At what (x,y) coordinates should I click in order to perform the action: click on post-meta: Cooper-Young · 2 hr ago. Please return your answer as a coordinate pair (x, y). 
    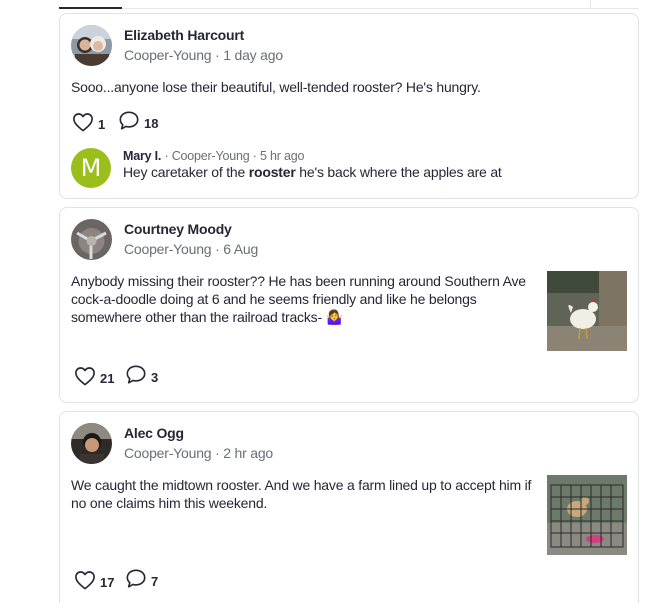
    Looking at the image, I should click on (199, 453).